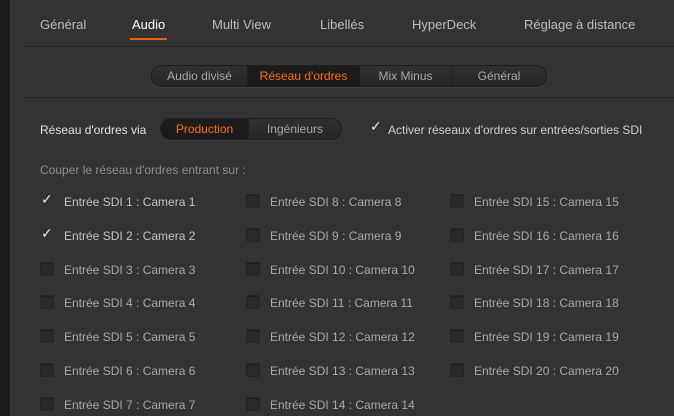  What do you see at coordinates (130, 404) in the screenshot?
I see `input-mute-label: Entrée SDI 7 : Camera 7` at bounding box center [130, 404].